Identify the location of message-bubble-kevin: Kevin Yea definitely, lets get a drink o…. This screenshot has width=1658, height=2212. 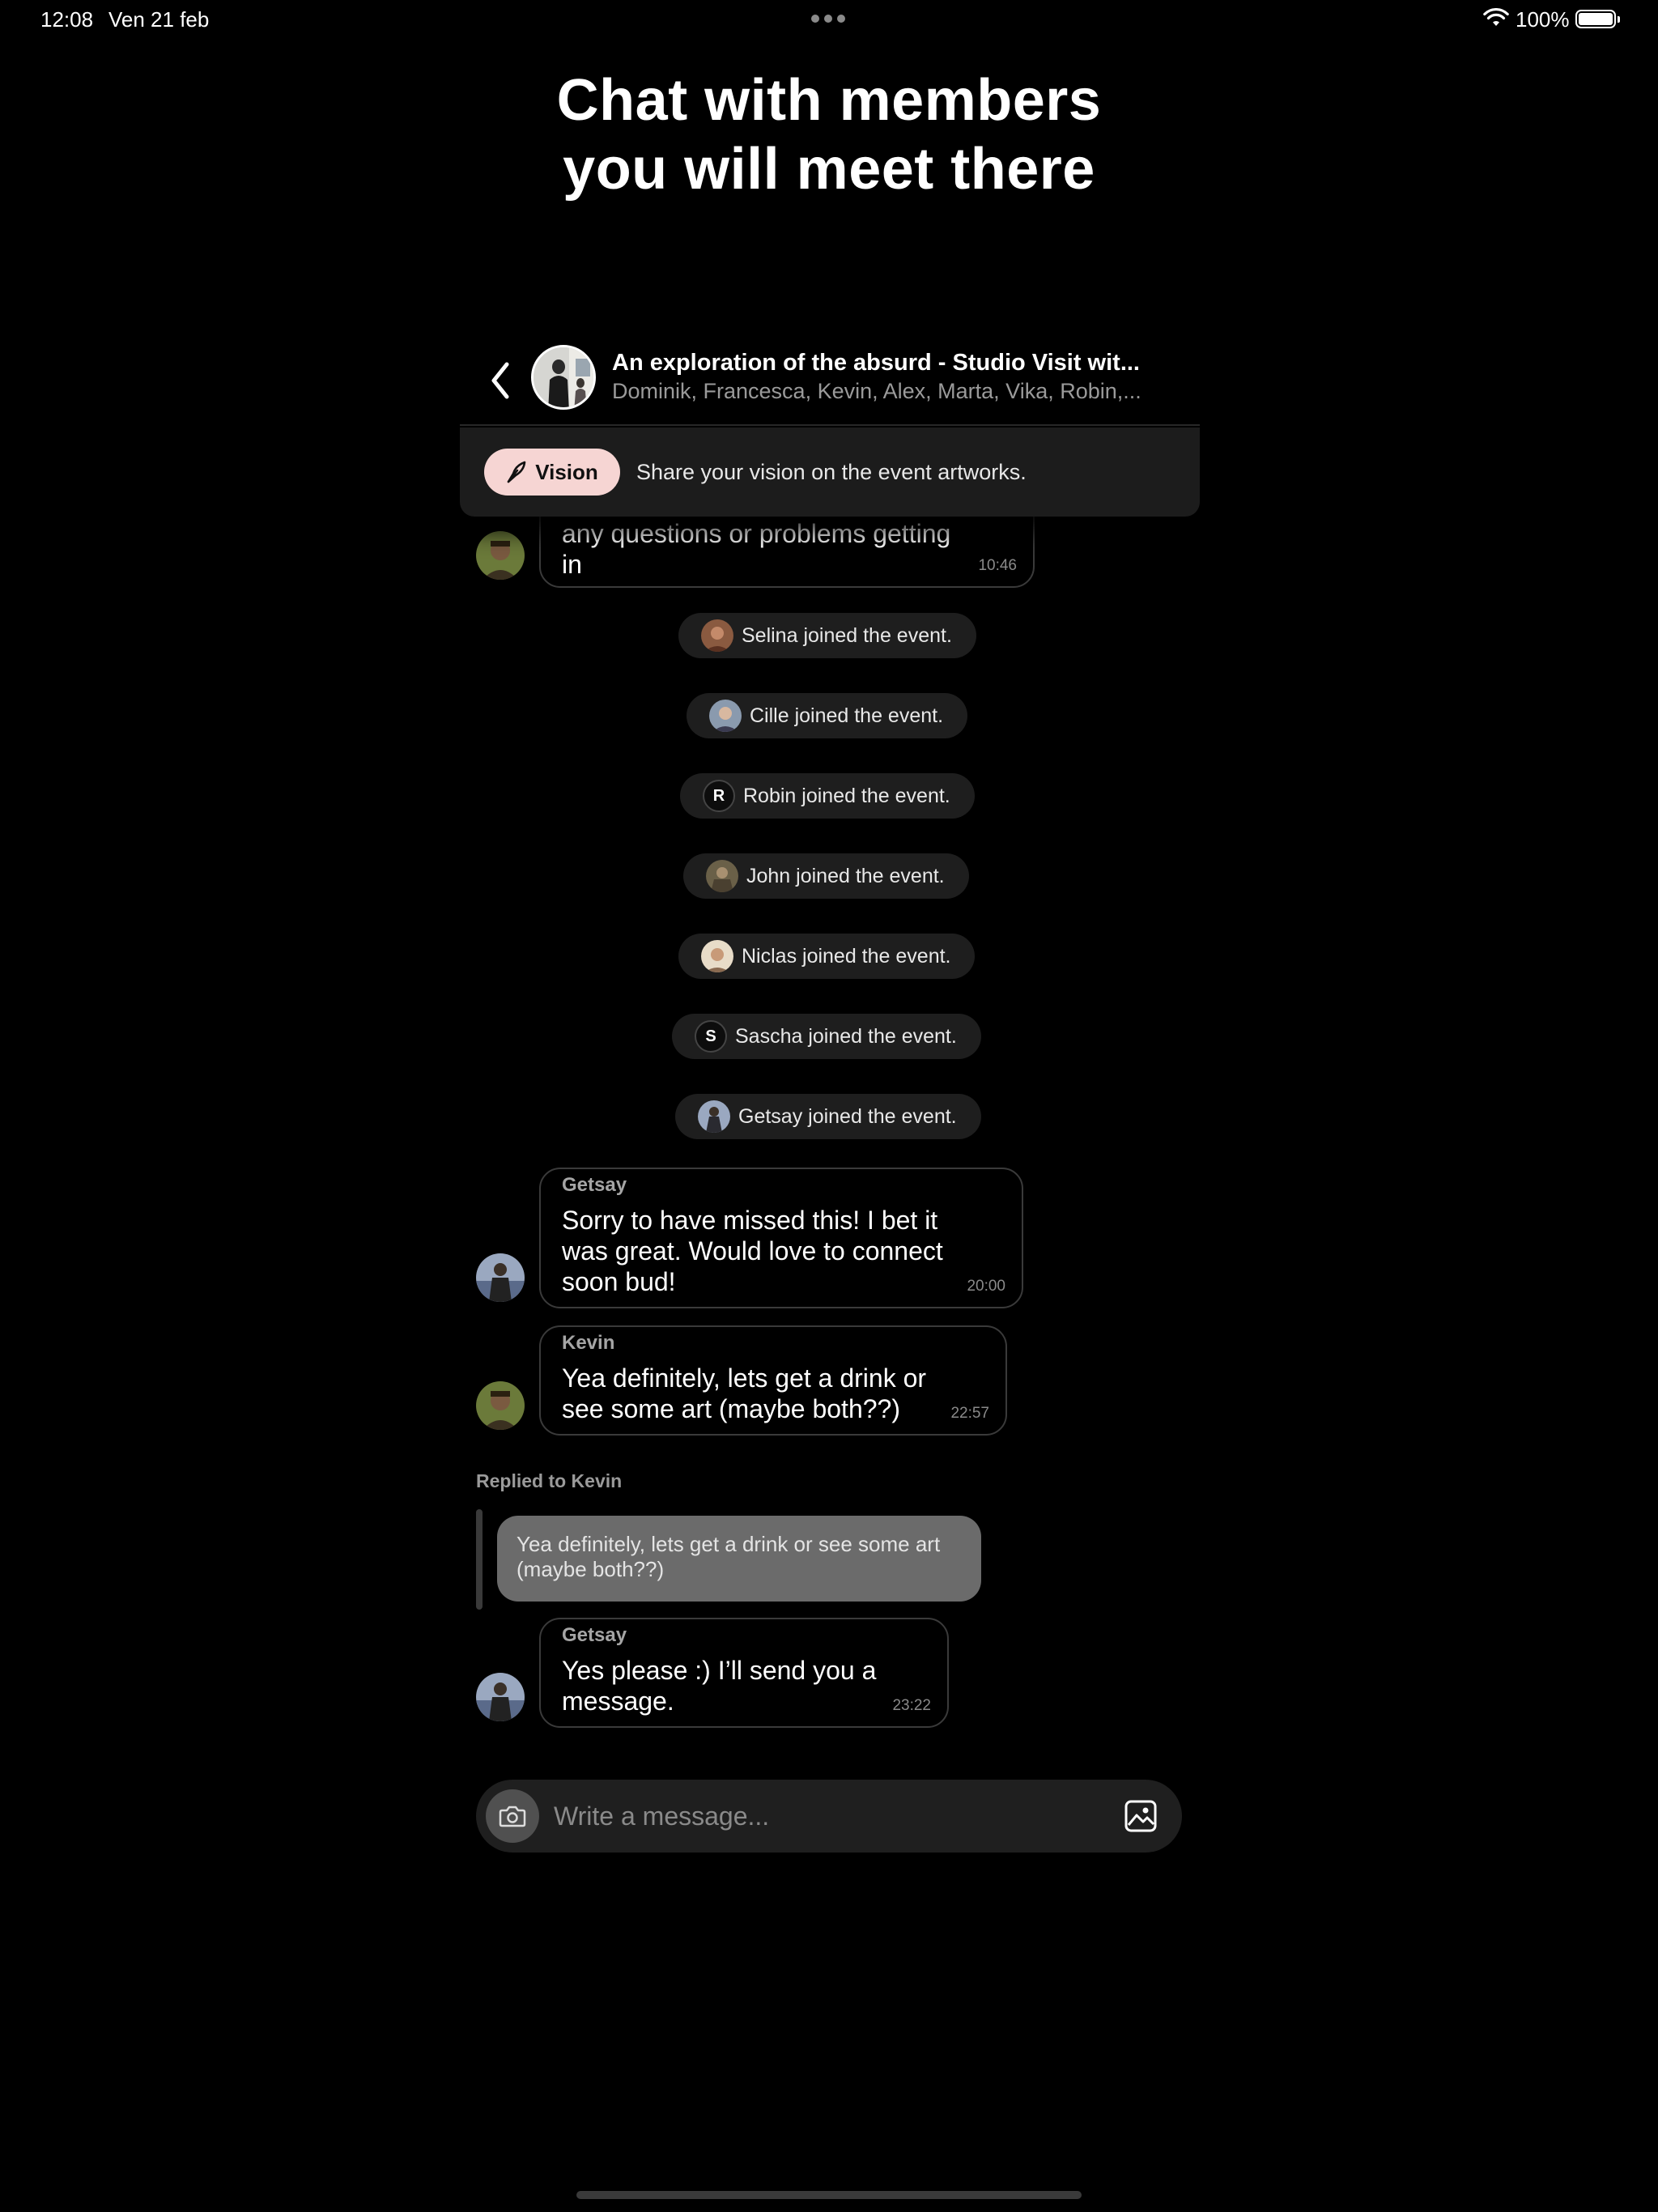
(773, 1381).